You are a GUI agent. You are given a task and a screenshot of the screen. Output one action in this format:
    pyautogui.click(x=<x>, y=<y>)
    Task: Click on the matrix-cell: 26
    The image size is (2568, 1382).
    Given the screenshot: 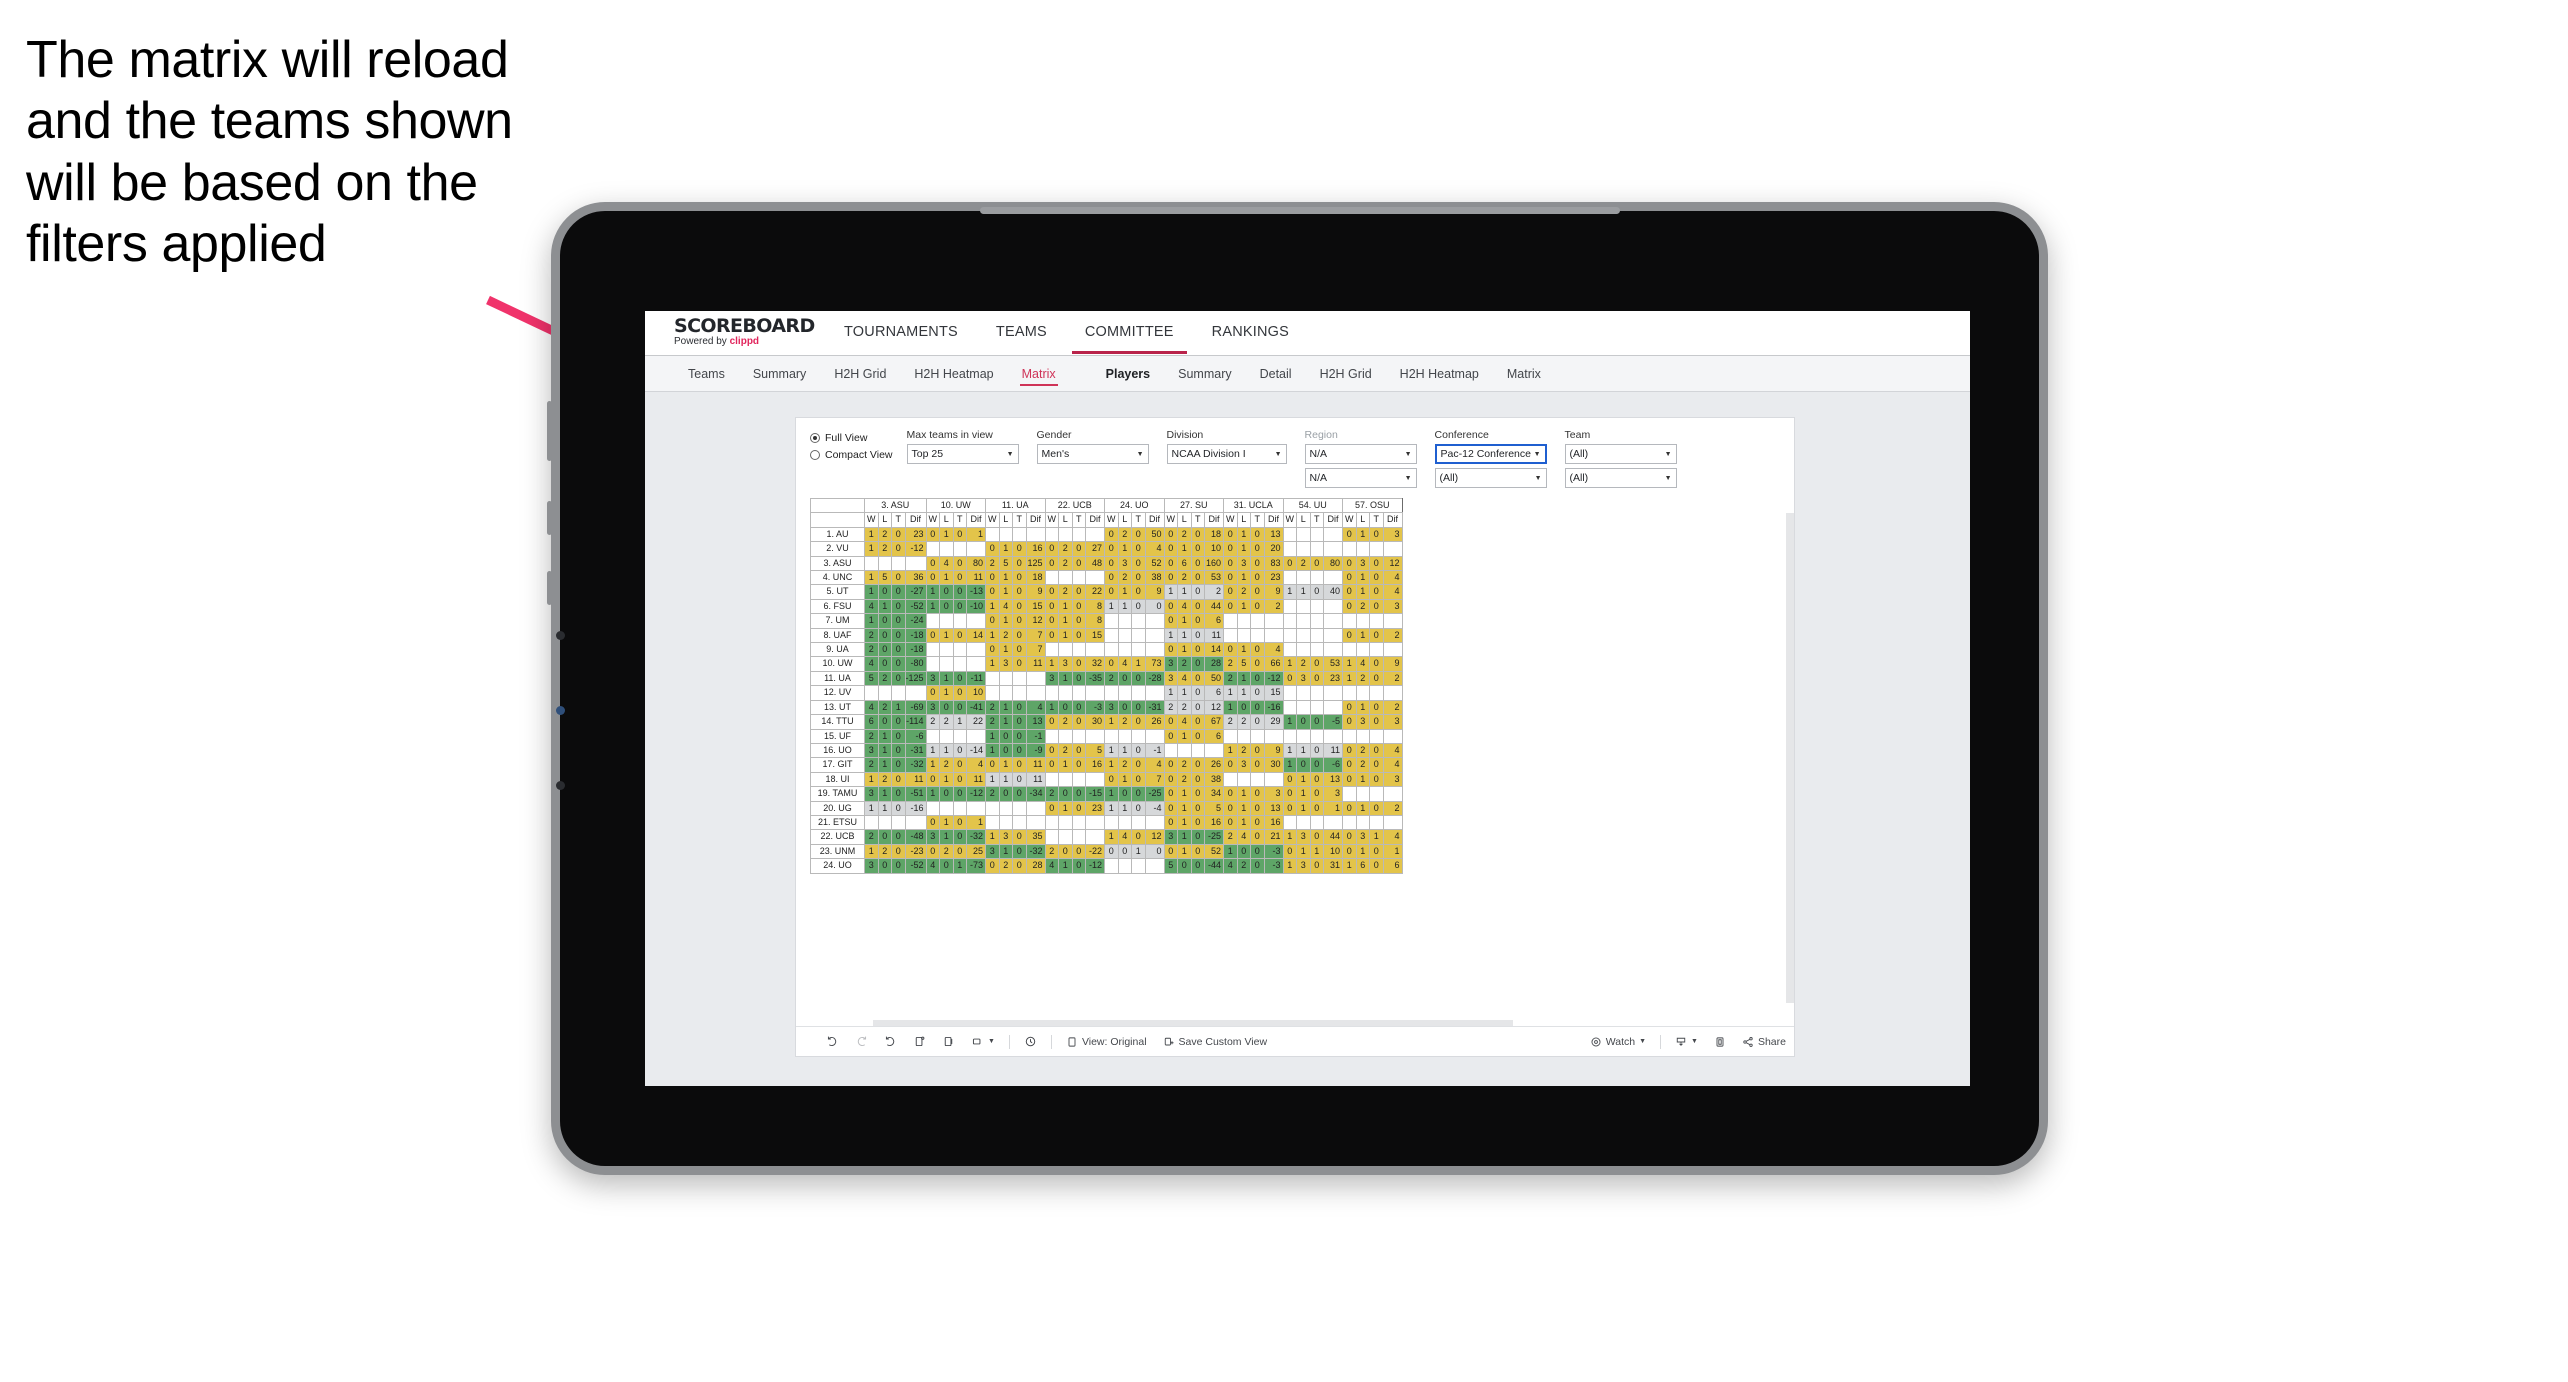 What is the action you would take?
    pyautogui.click(x=1154, y=722)
    